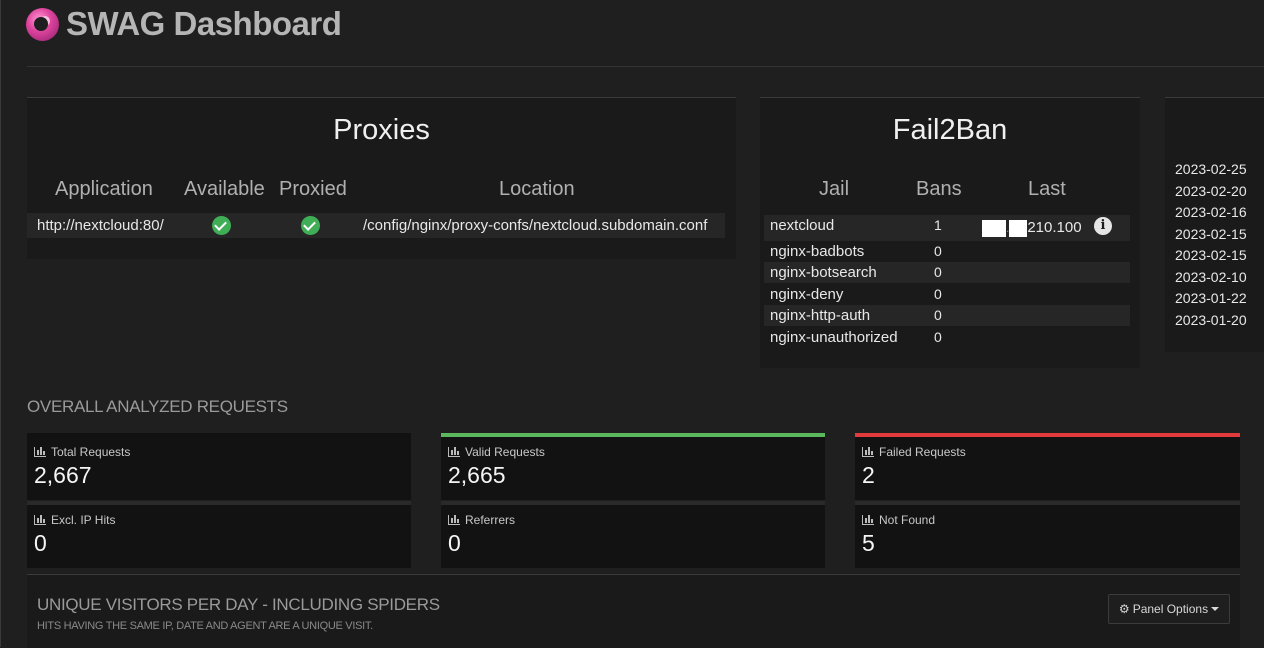  I want to click on jail-name: nginx-unauthorized, so click(834, 337).